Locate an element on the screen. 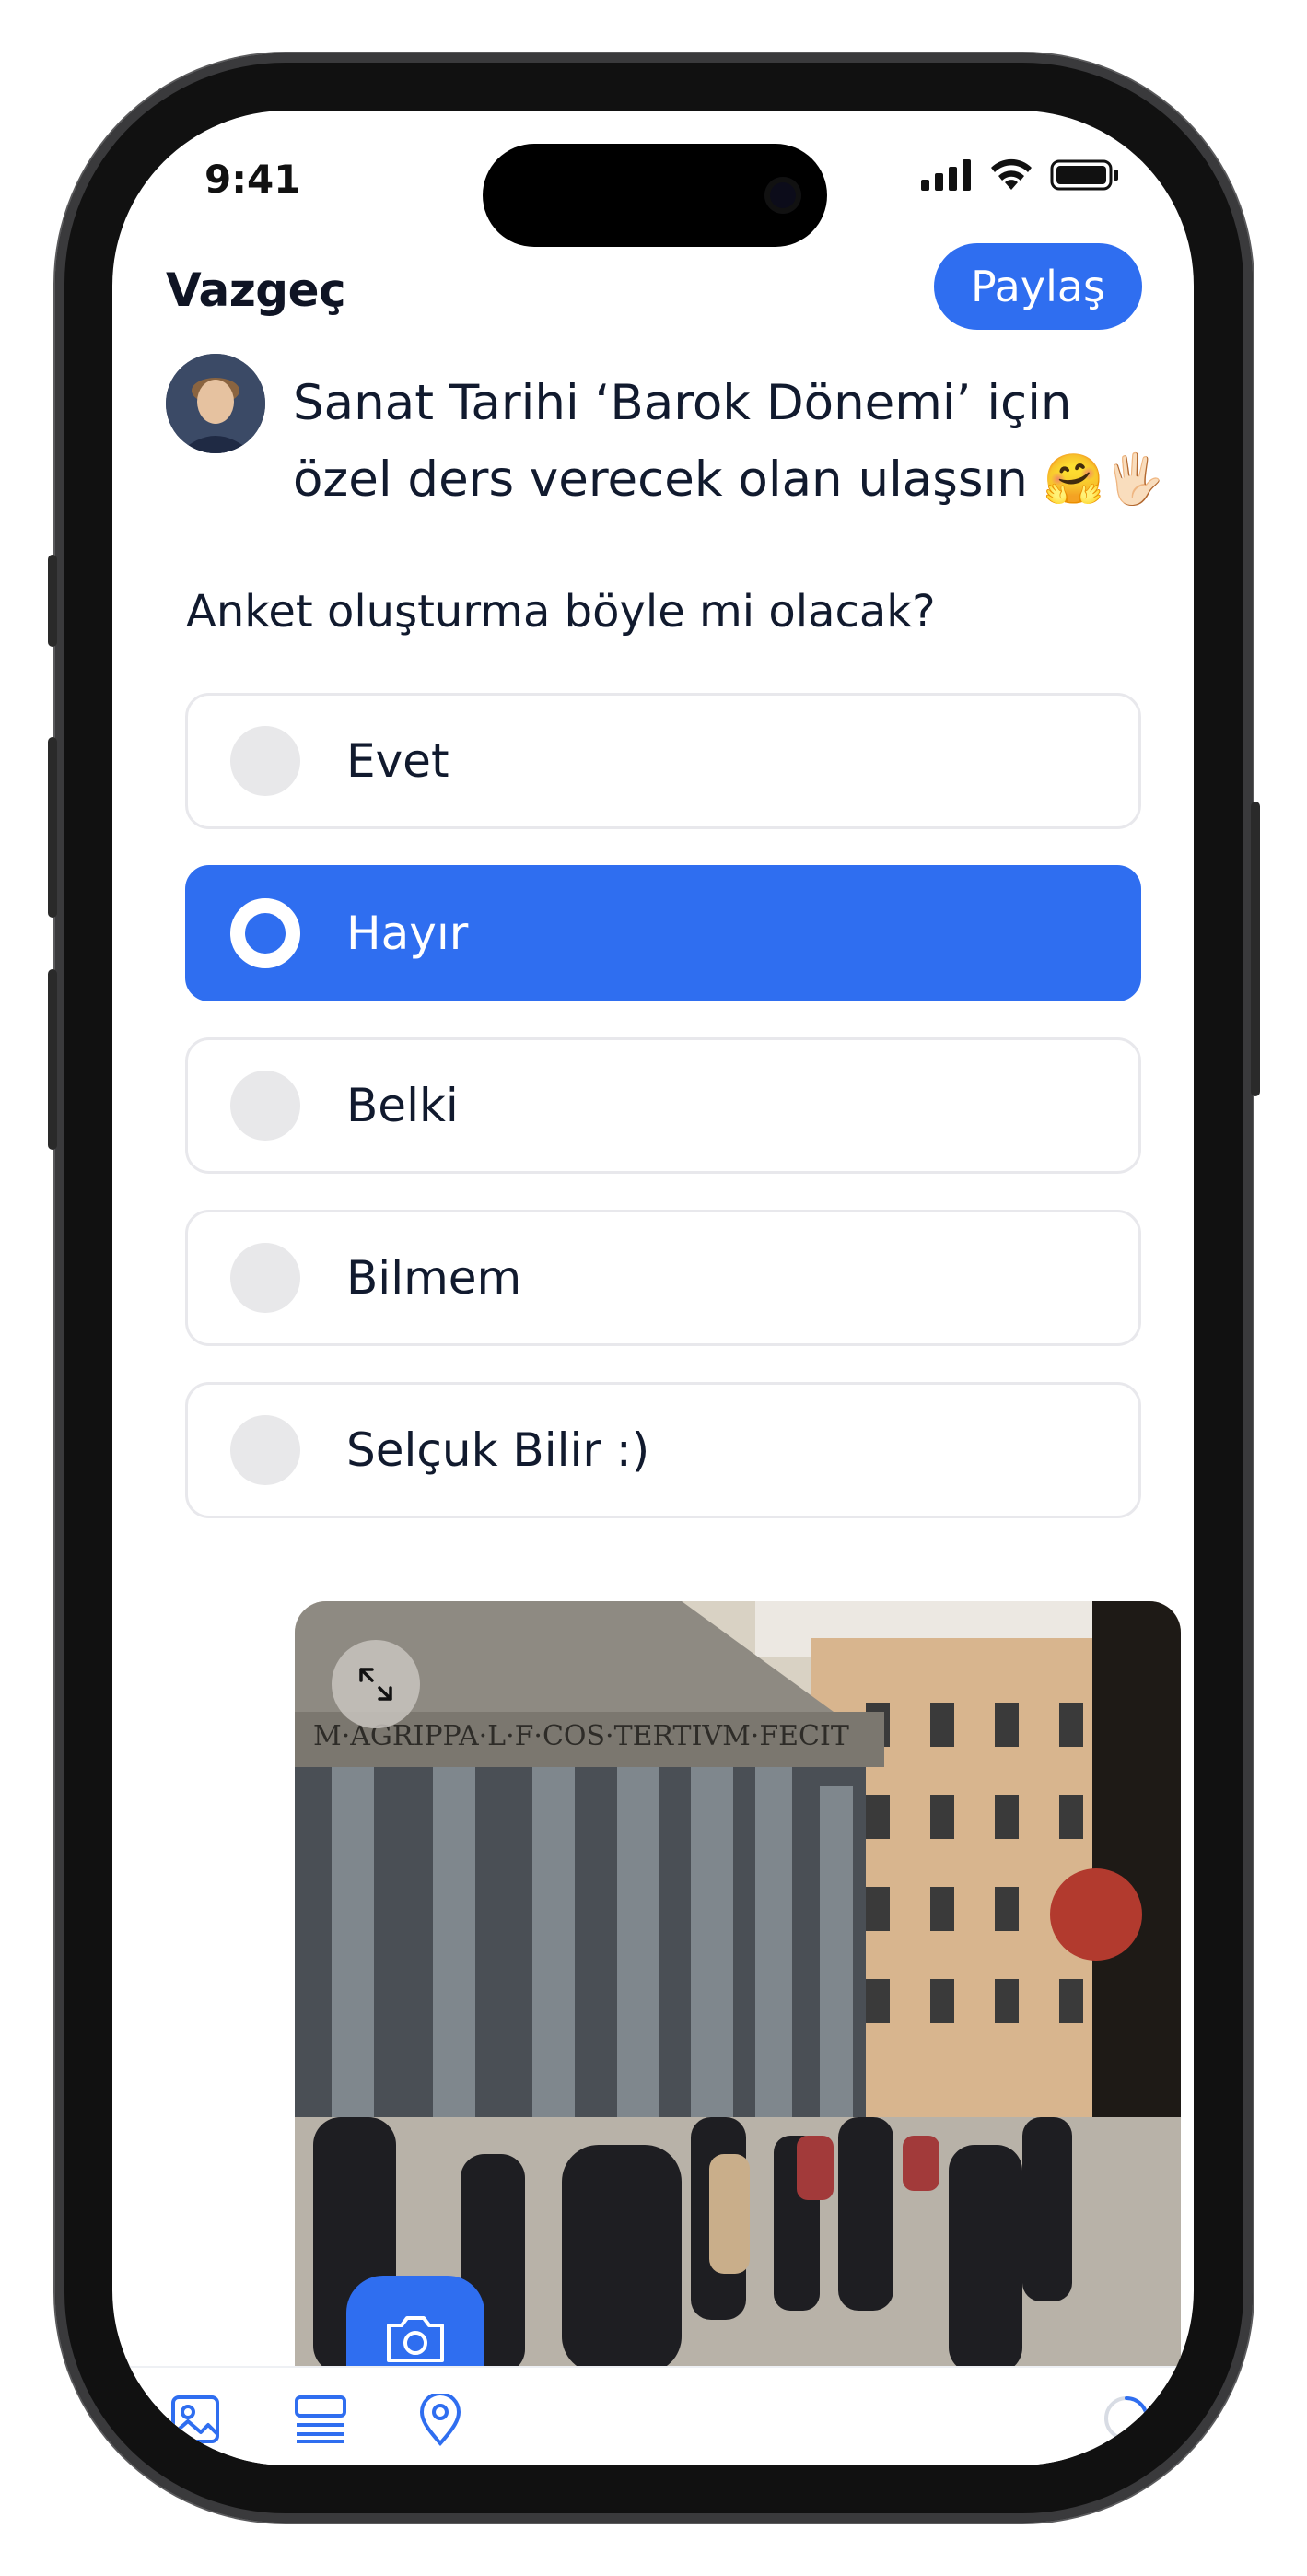 The height and width of the screenshot is (2576, 1307). poll-option-label: Bilmem is located at coordinates (434, 1278).